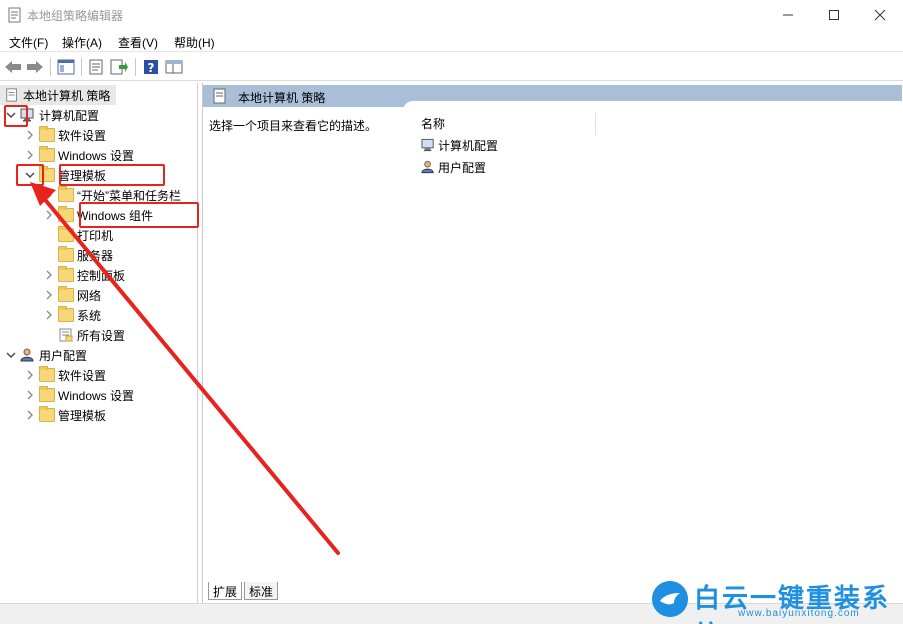 Image resolution: width=903 pixels, height=624 pixels. Describe the element at coordinates (799, 613) in the screenshot. I see `watermark-url: www.baiyunxitong.com` at that location.